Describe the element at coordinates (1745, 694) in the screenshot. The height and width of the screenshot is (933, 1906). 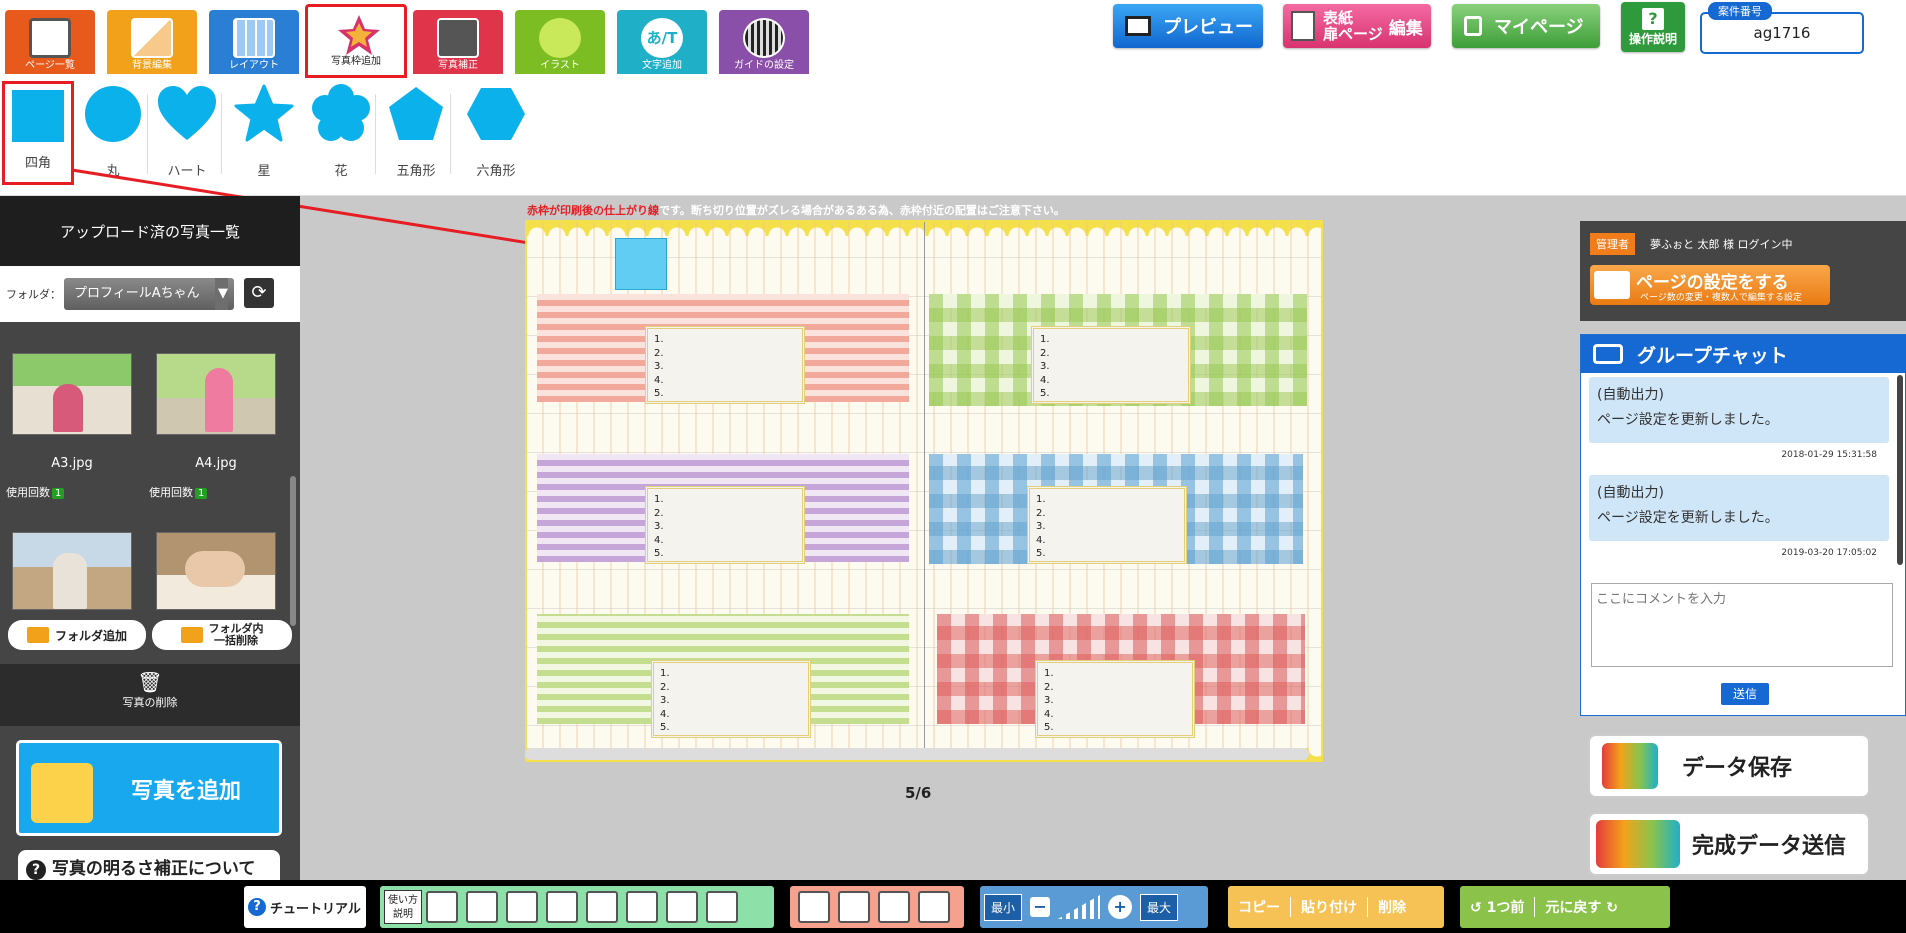
I see `send-button: 送信` at that location.